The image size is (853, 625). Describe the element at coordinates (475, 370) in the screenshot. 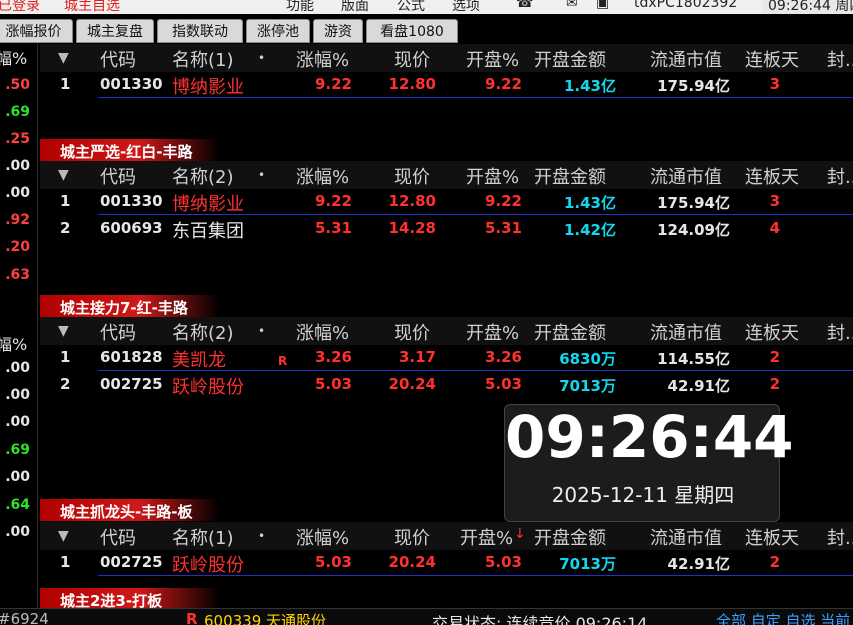

I see `row-separator` at that location.